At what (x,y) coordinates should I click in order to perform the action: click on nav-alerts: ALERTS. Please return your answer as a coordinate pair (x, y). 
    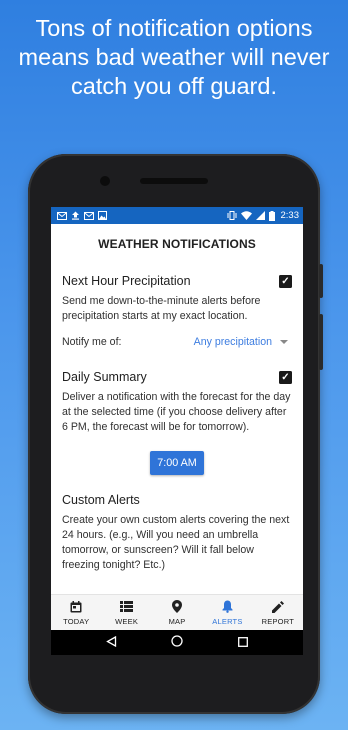
    Looking at the image, I should click on (227, 612).